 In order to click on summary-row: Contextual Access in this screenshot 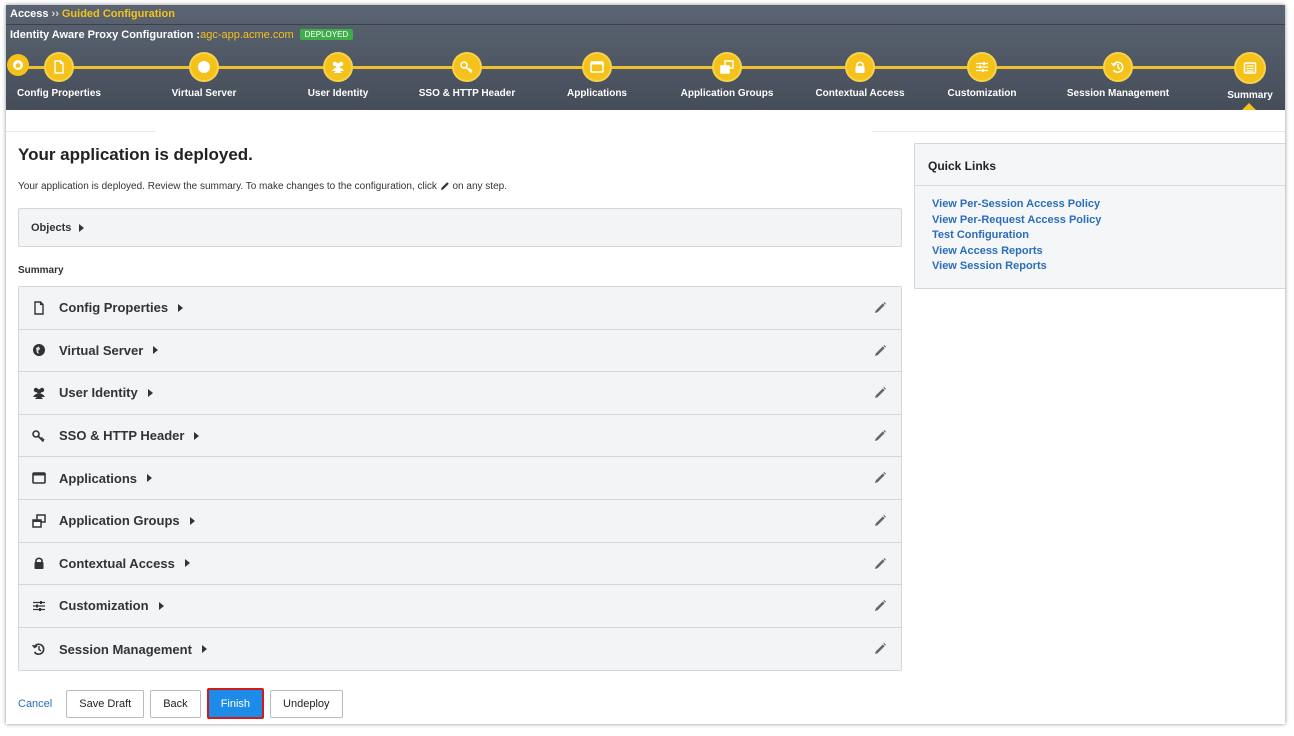, I will do `click(460, 564)`.